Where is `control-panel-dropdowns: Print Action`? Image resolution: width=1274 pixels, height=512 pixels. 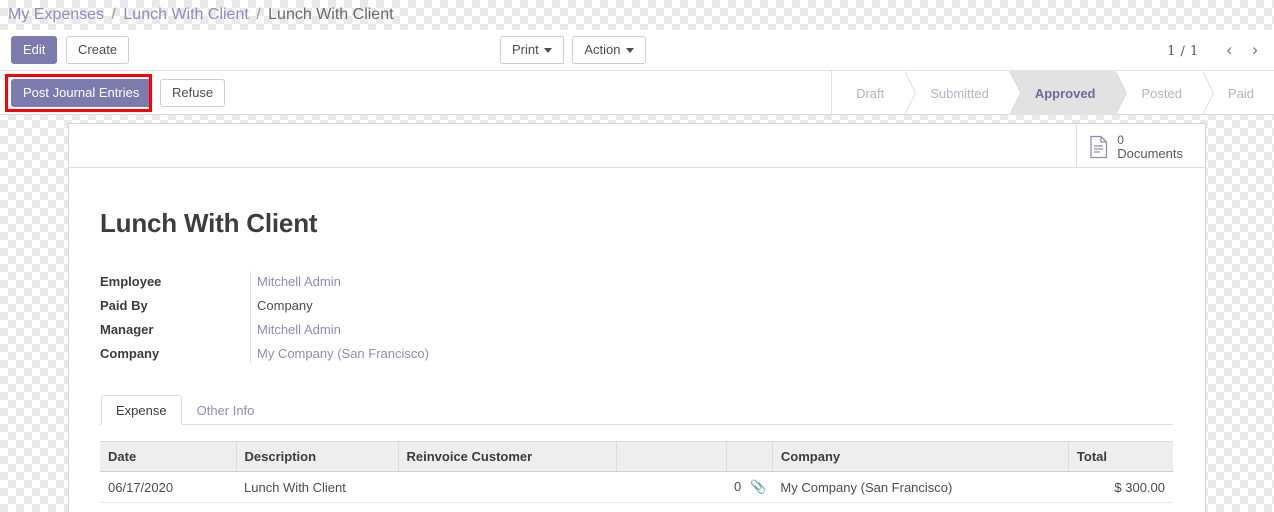
control-panel-dropdowns: Print Action is located at coordinates (573, 50).